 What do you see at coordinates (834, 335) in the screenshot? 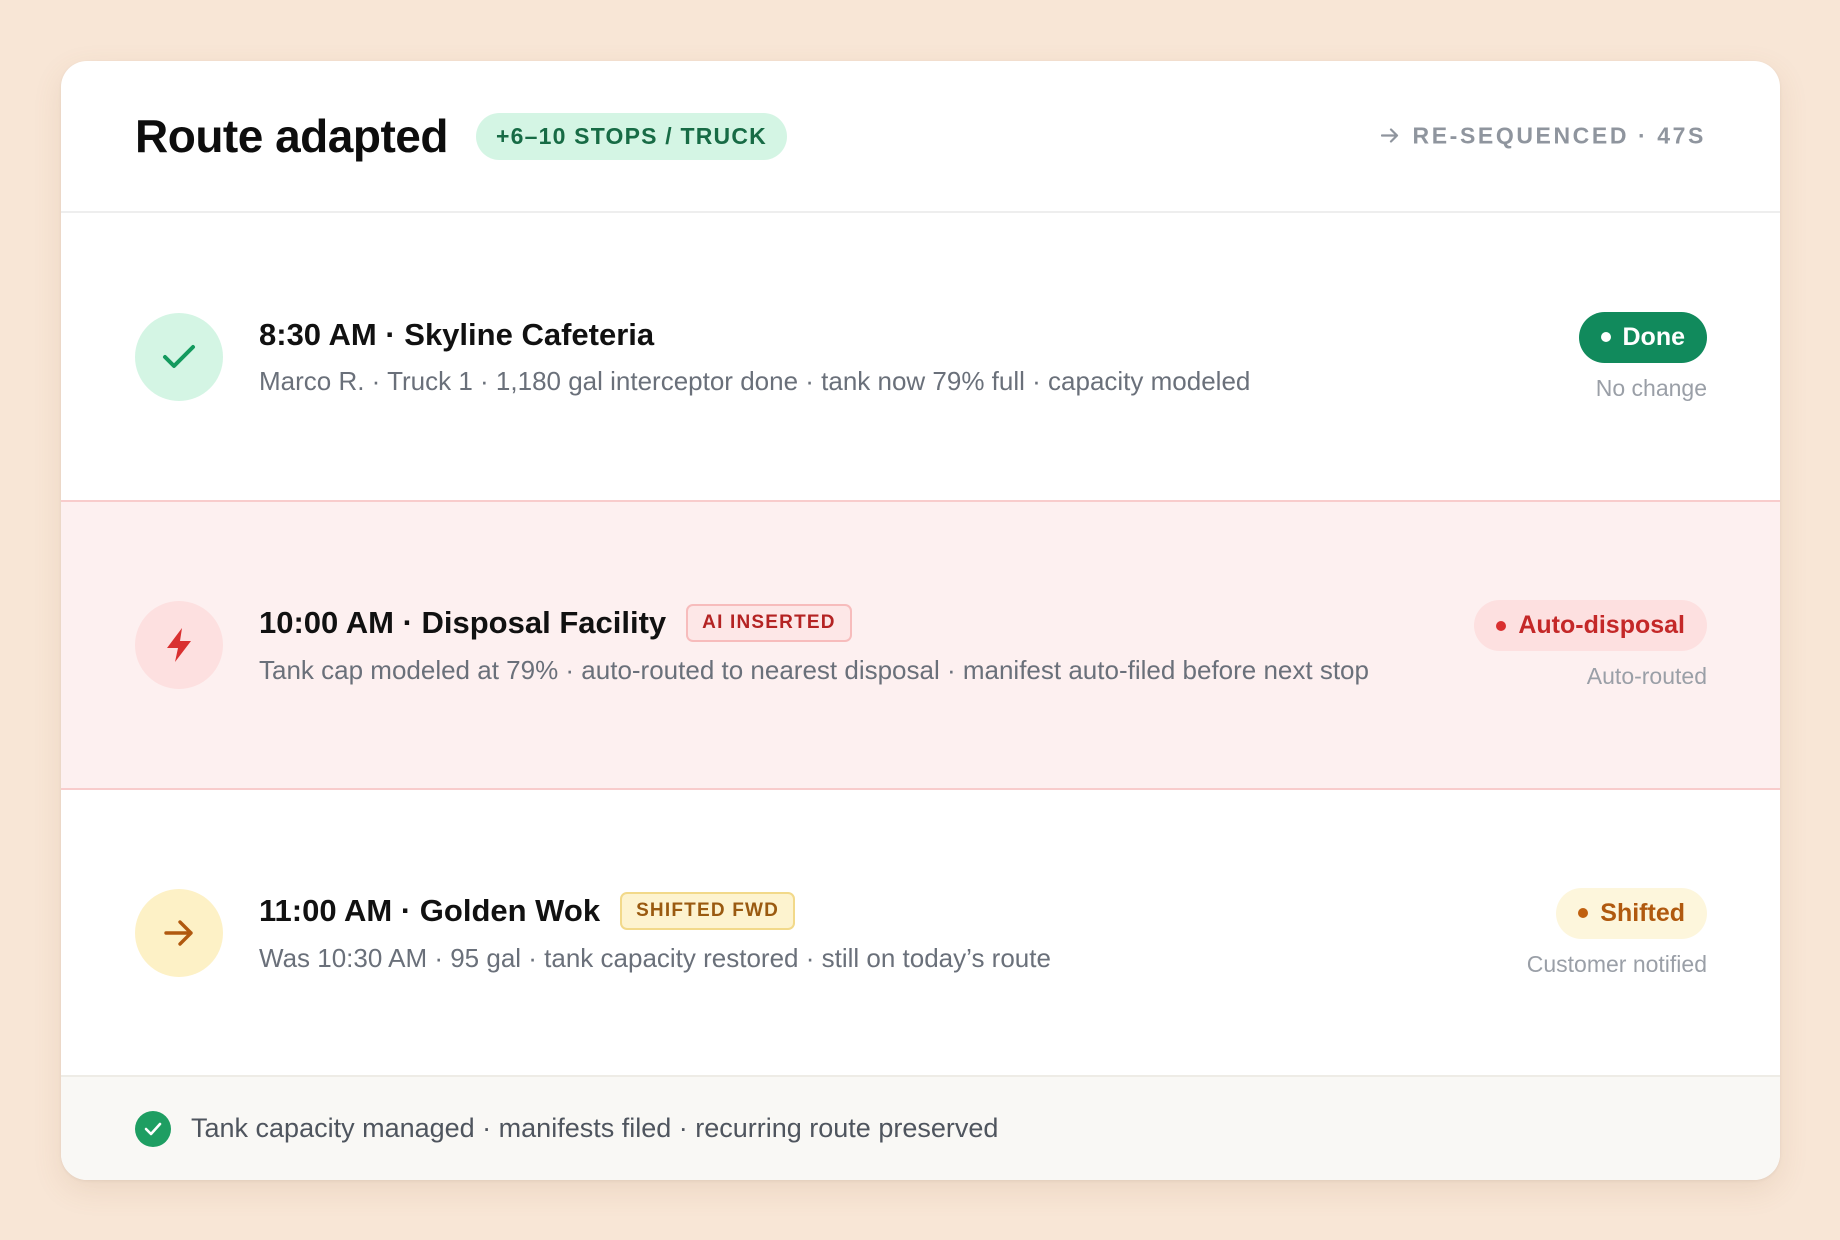
I see `stop-title-line: 8:30 AM · Skyline Cafeteria` at bounding box center [834, 335].